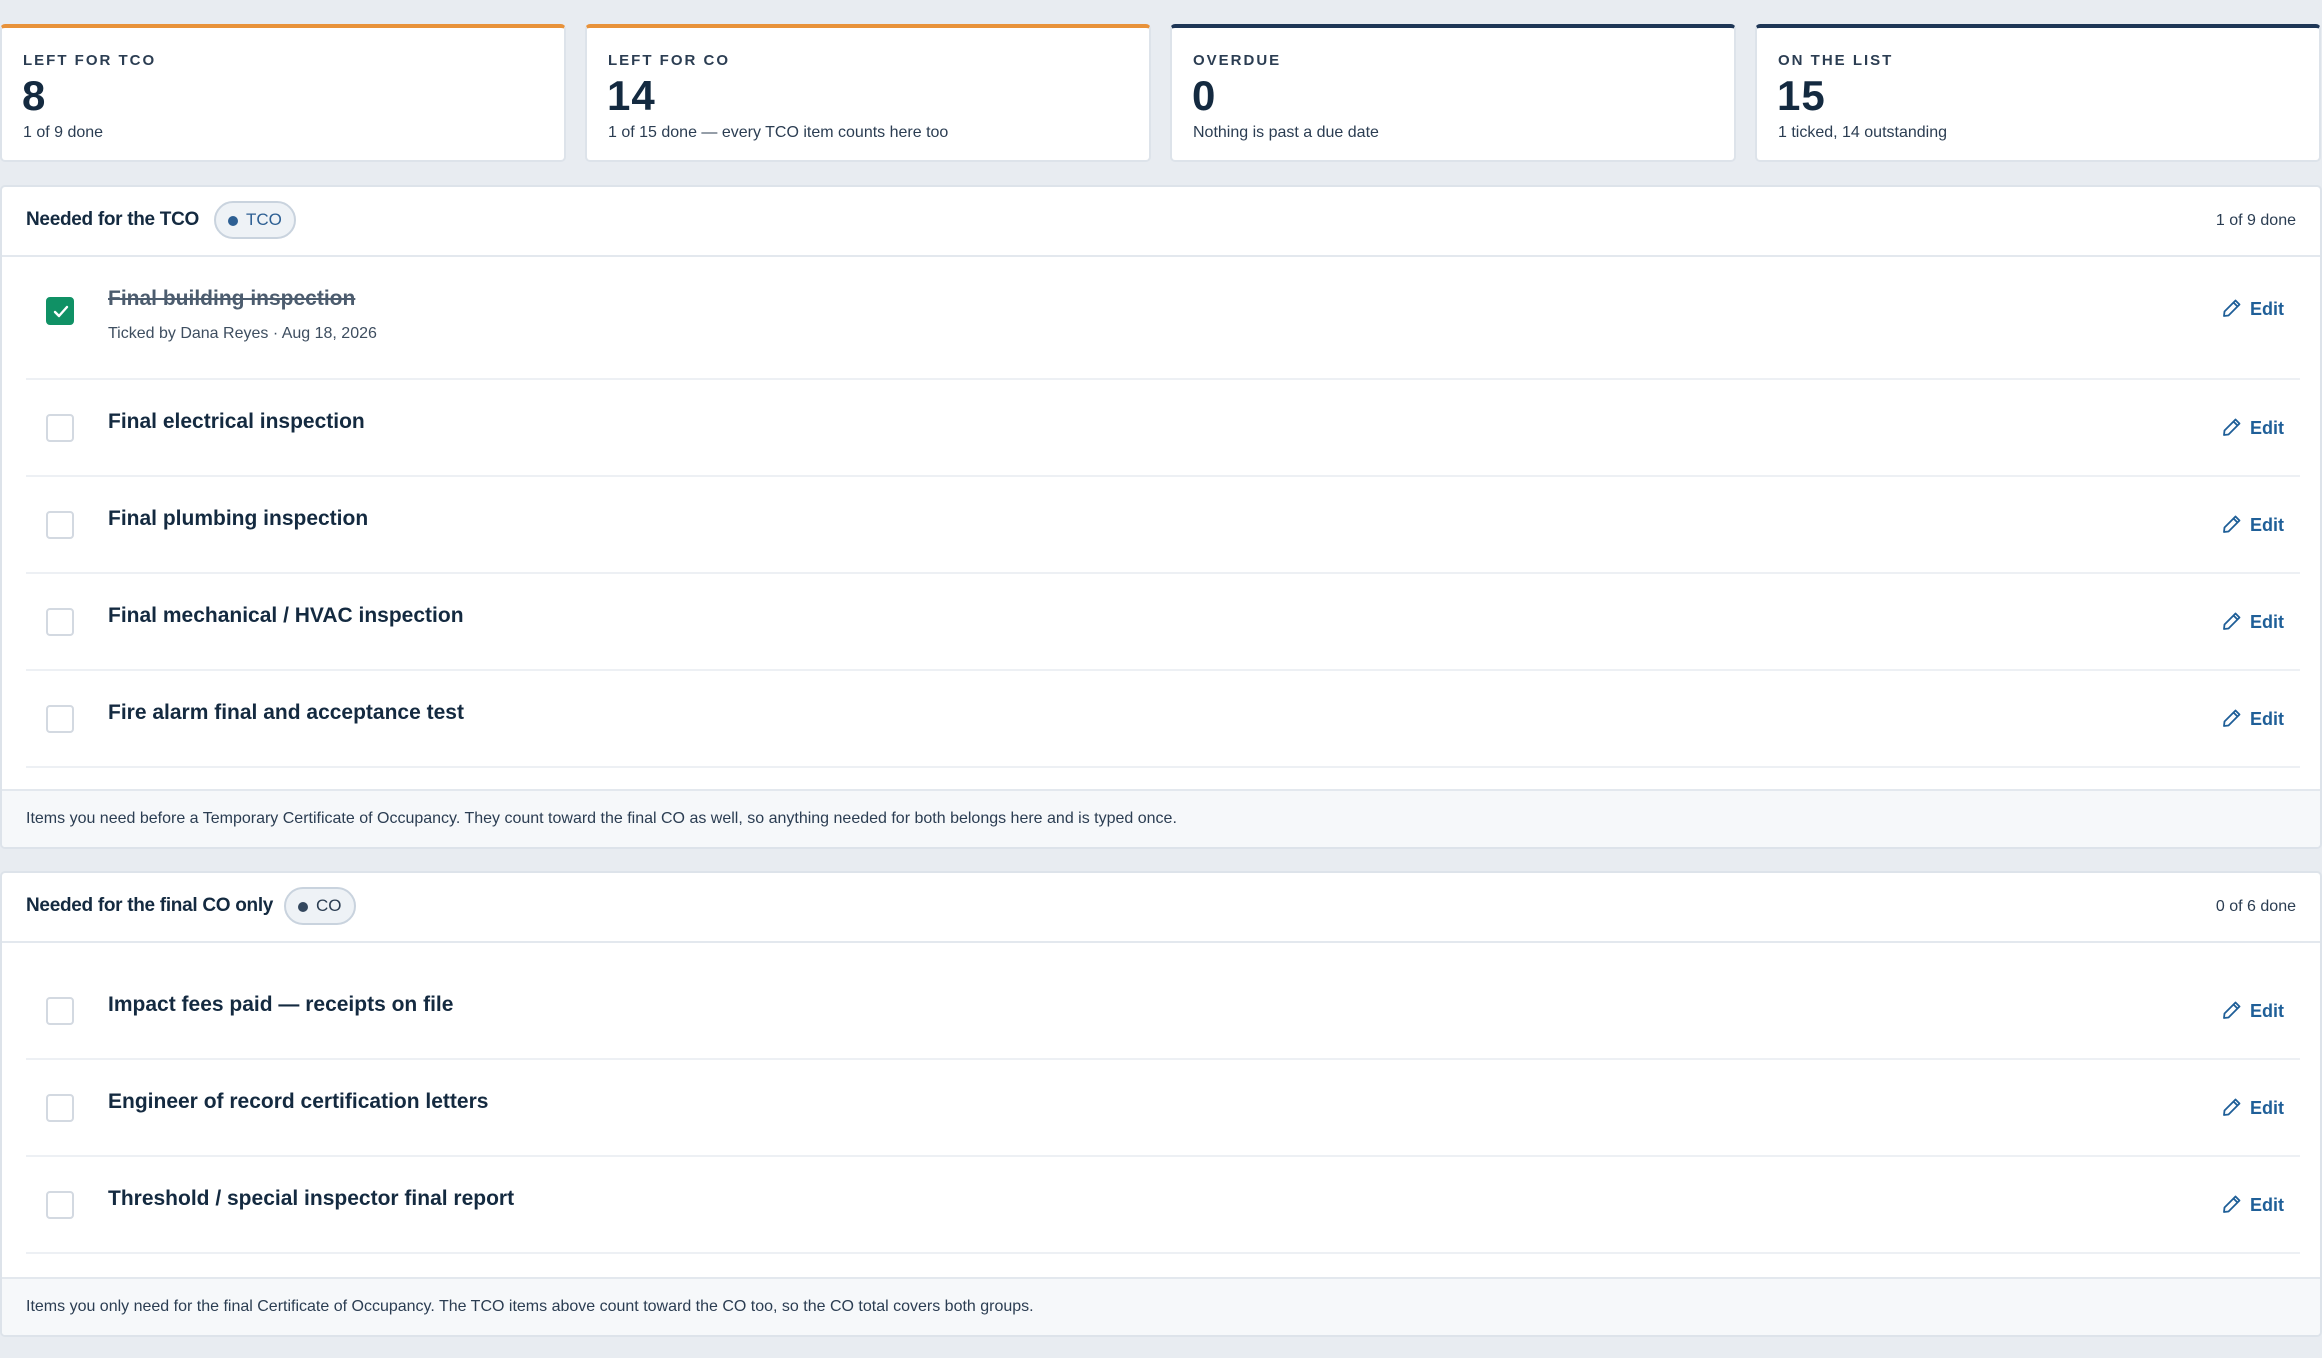 This screenshot has width=2322, height=1358. I want to click on panel-title: Needed for the TCO, so click(113, 219).